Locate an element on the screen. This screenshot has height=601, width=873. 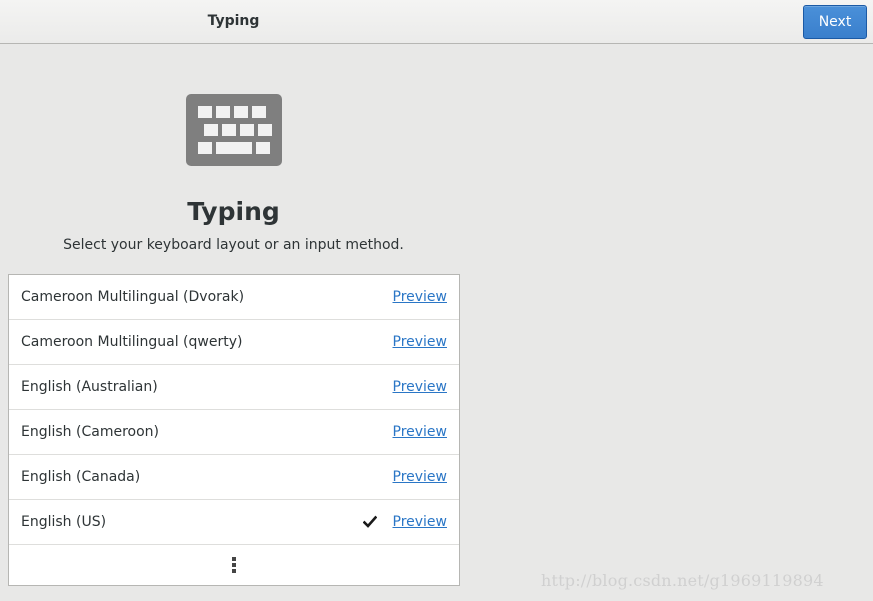
layout-name: English (Australian) is located at coordinates (89, 387).